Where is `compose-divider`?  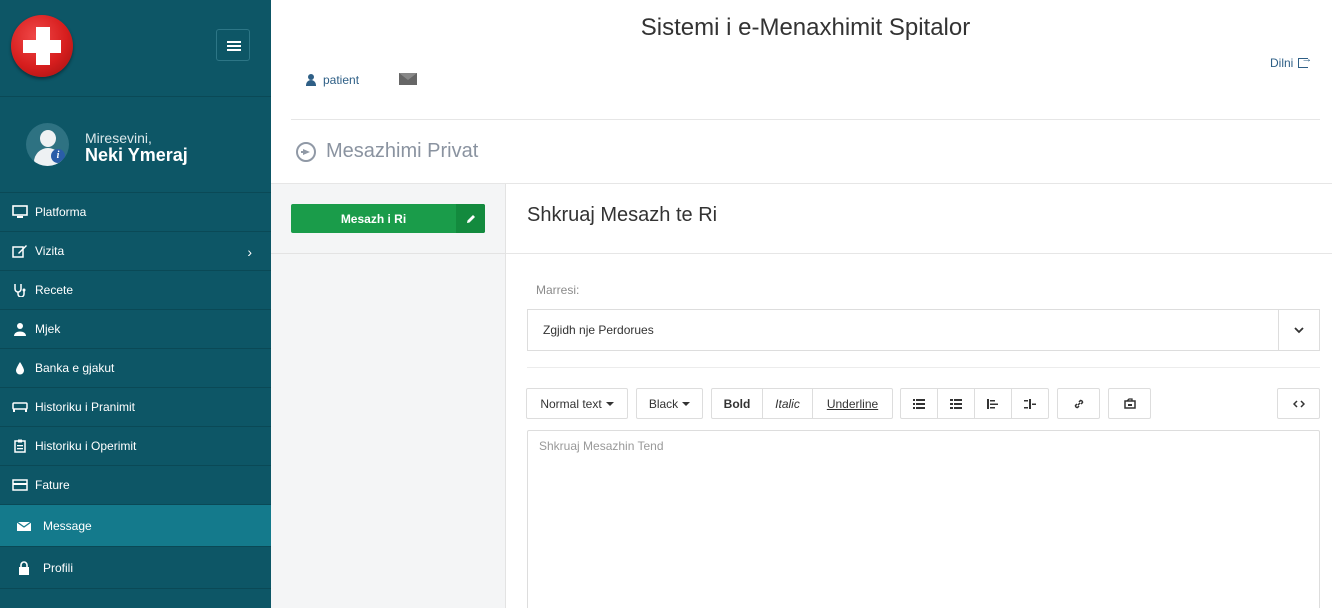
compose-divider is located at coordinates (919, 253).